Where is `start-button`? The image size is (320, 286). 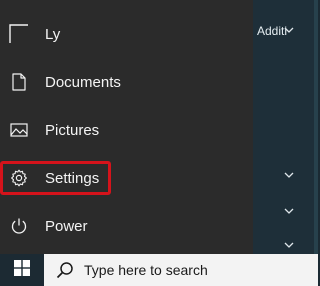
start-button is located at coordinates (22, 270).